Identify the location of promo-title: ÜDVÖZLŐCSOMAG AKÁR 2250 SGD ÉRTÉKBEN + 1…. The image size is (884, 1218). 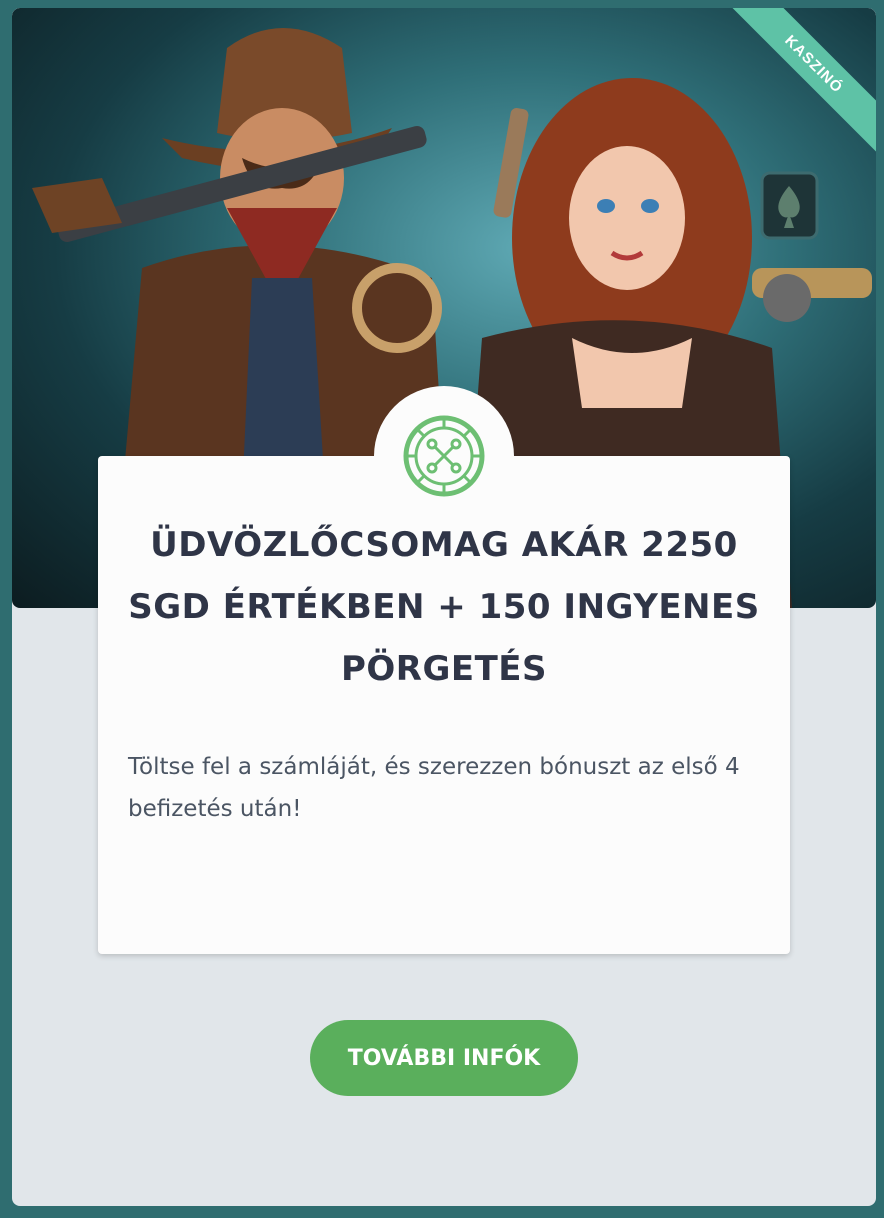
(444, 607).